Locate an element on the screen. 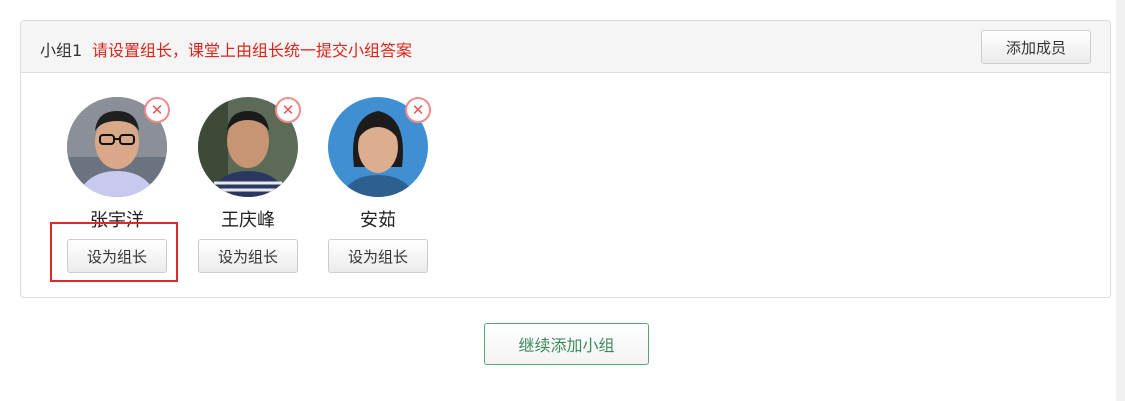 Image resolution: width=1125 pixels, height=401 pixels. member-card: ✕ 王庆峰 设为组长 is located at coordinates (247, 197).